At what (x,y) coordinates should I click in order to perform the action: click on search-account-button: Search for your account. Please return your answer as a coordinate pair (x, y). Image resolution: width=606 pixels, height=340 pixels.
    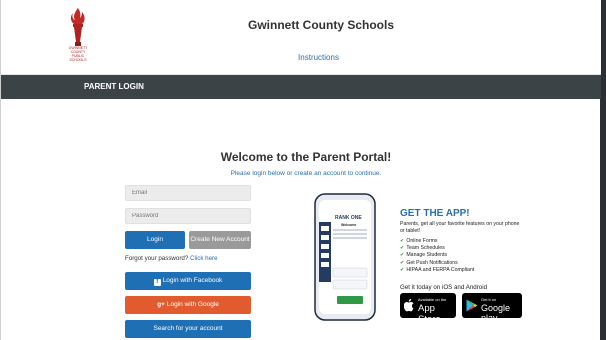
    Looking at the image, I should click on (188, 329).